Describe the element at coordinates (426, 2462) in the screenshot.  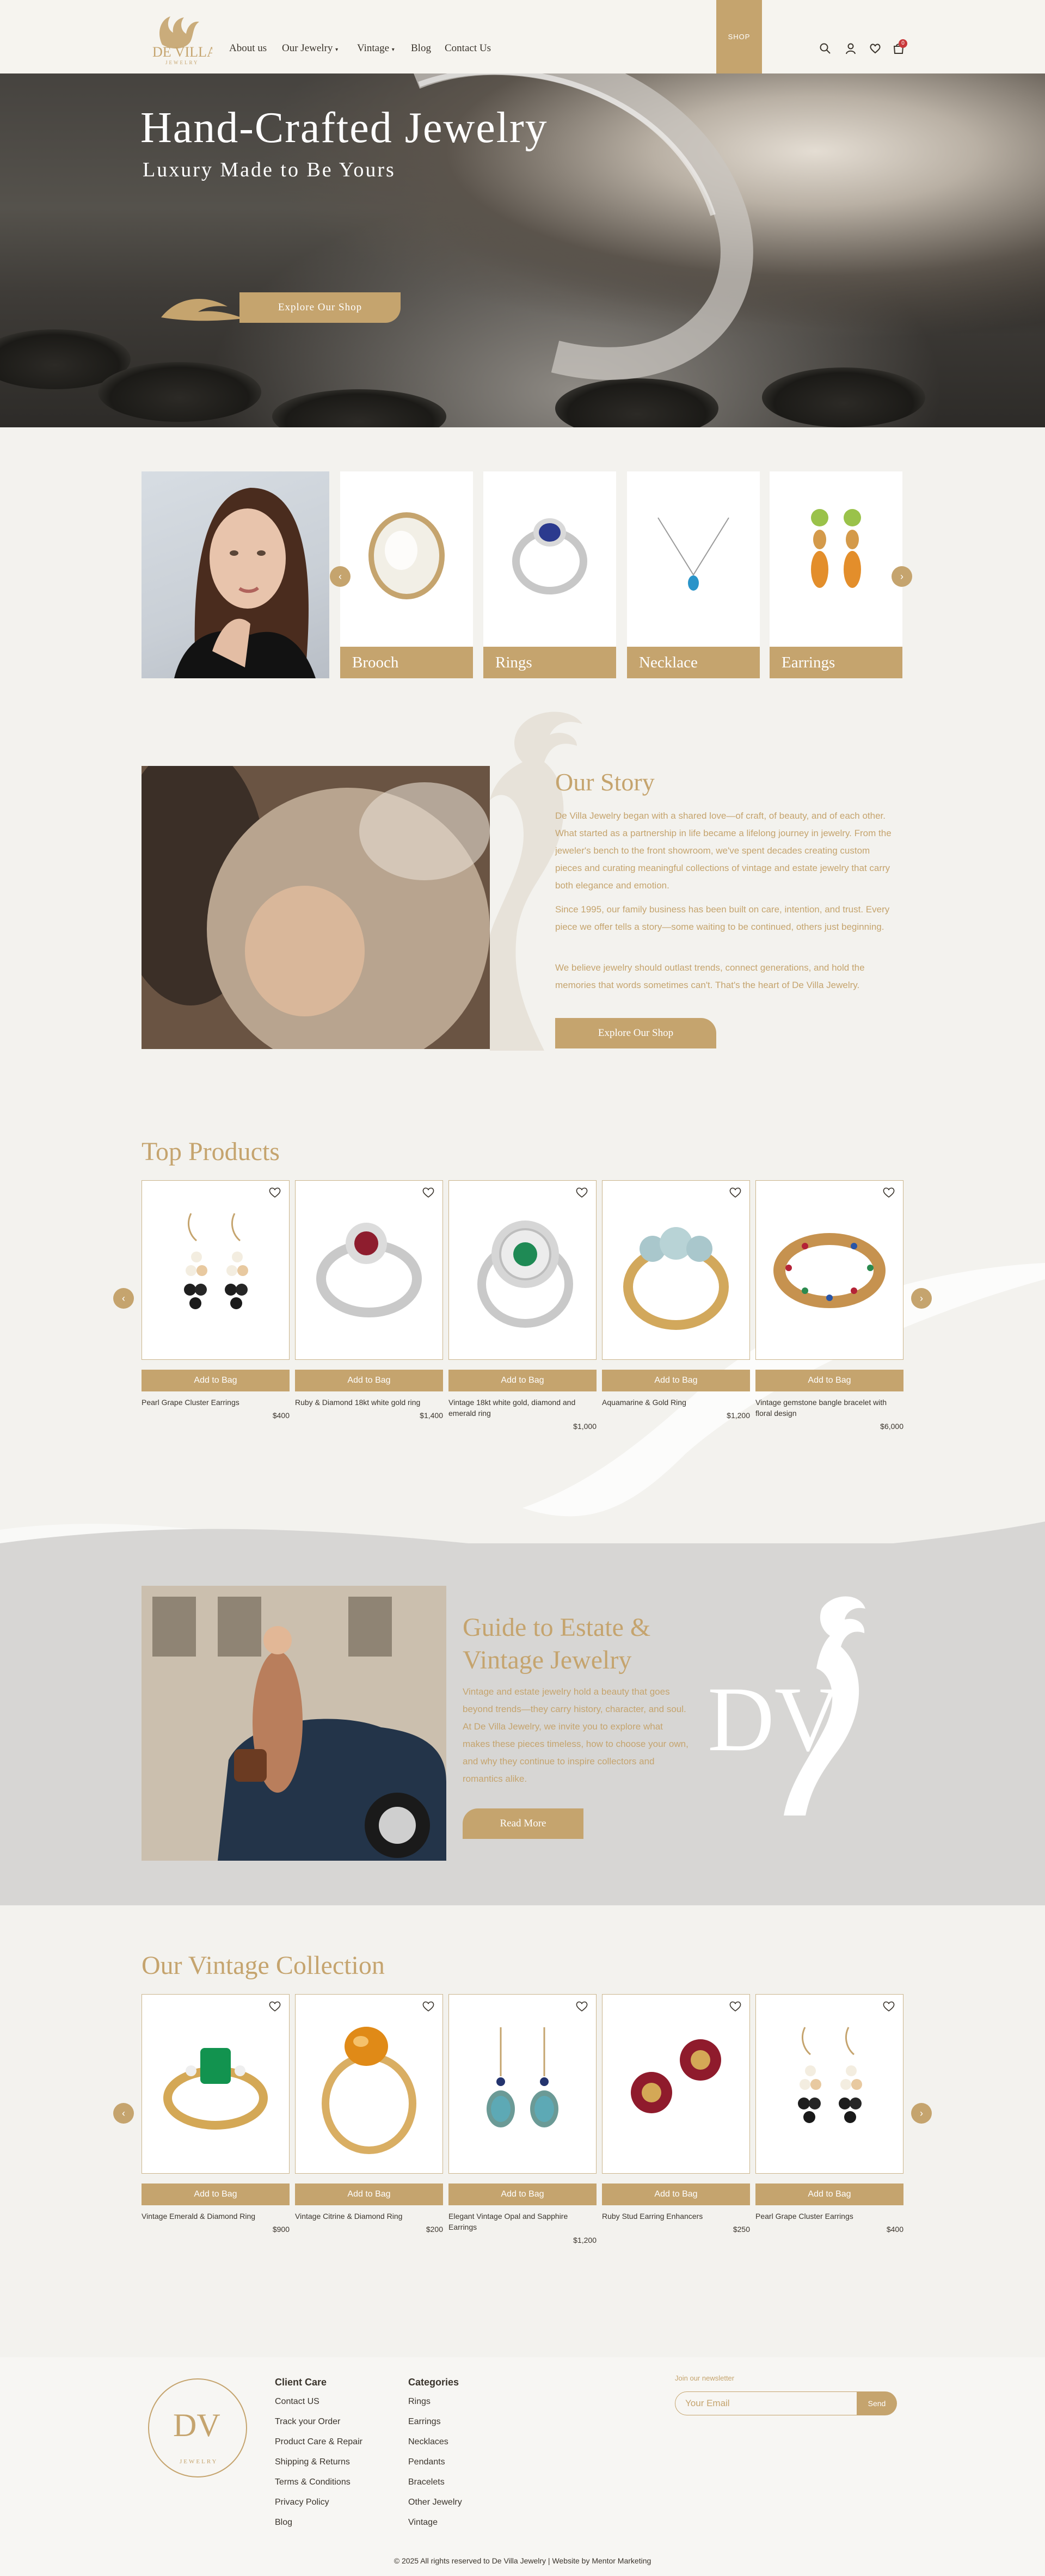
I see `footer-link-pendants: Pendants` at that location.